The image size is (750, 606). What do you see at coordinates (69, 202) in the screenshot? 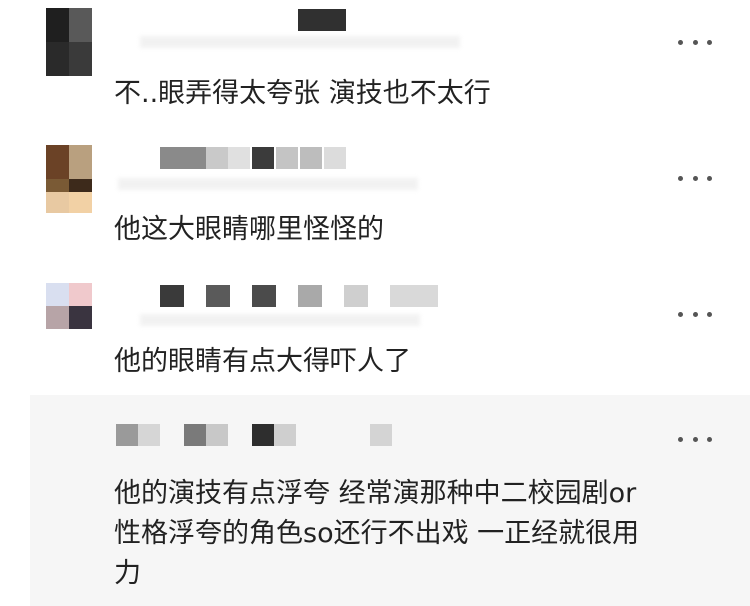
I see `avatar-bottom-strip` at bounding box center [69, 202].